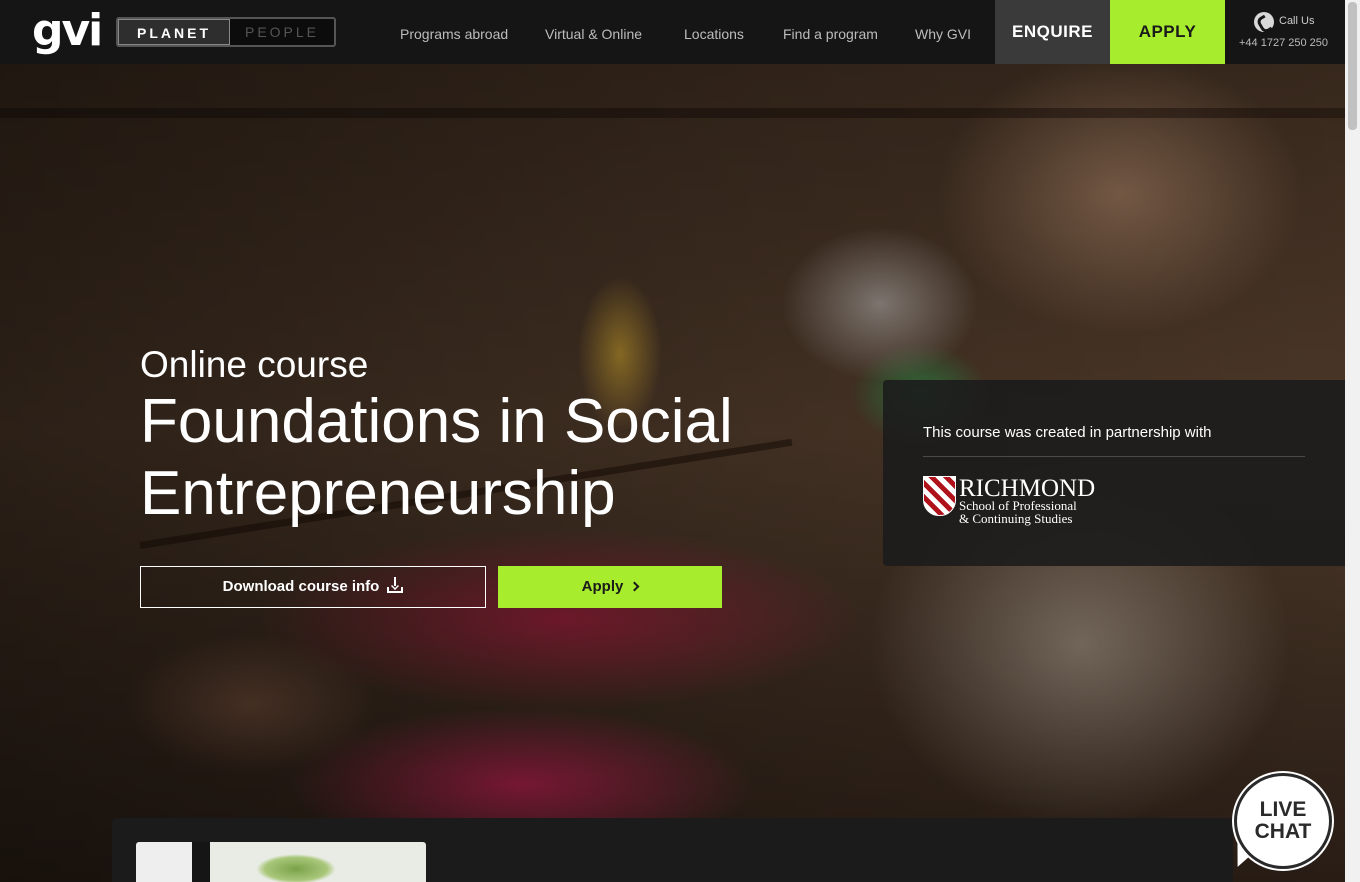 The width and height of the screenshot is (1360, 882). Describe the element at coordinates (281, 862) in the screenshot. I see `course-thumbnail-image` at that location.